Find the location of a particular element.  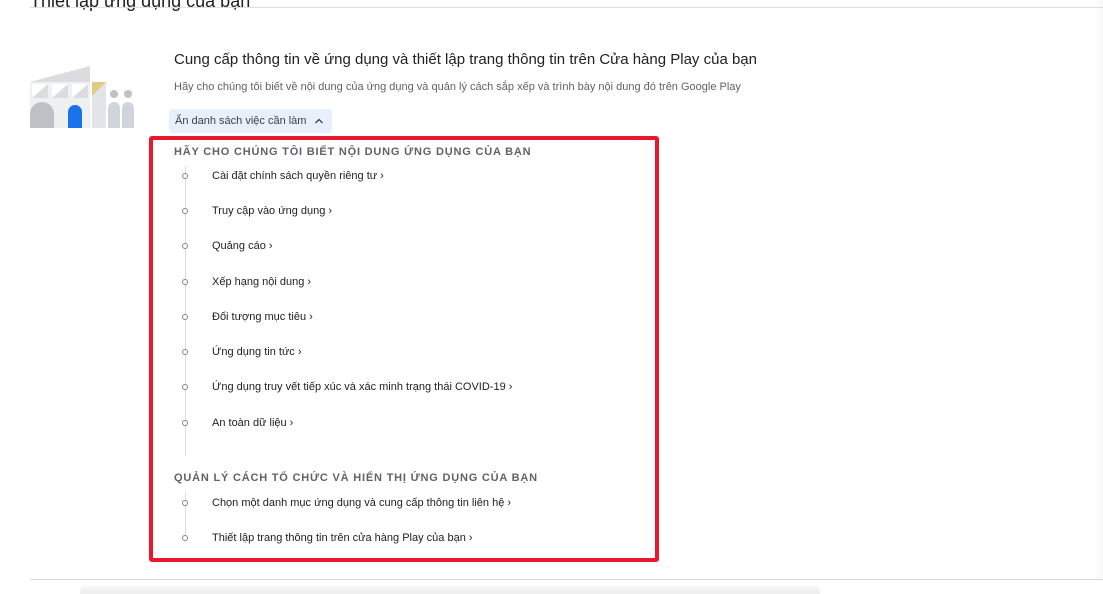

task-privacy-policy: Cài đặt chính sách quyền riêng tư › is located at coordinates (282, 176).